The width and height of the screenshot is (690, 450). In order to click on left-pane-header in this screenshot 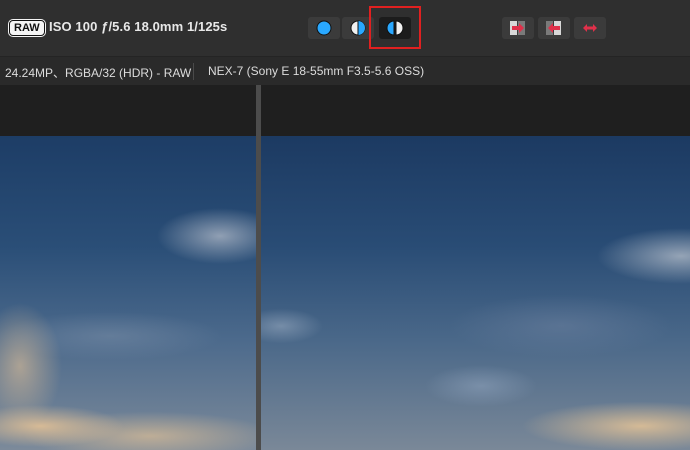, I will do `click(128, 110)`.